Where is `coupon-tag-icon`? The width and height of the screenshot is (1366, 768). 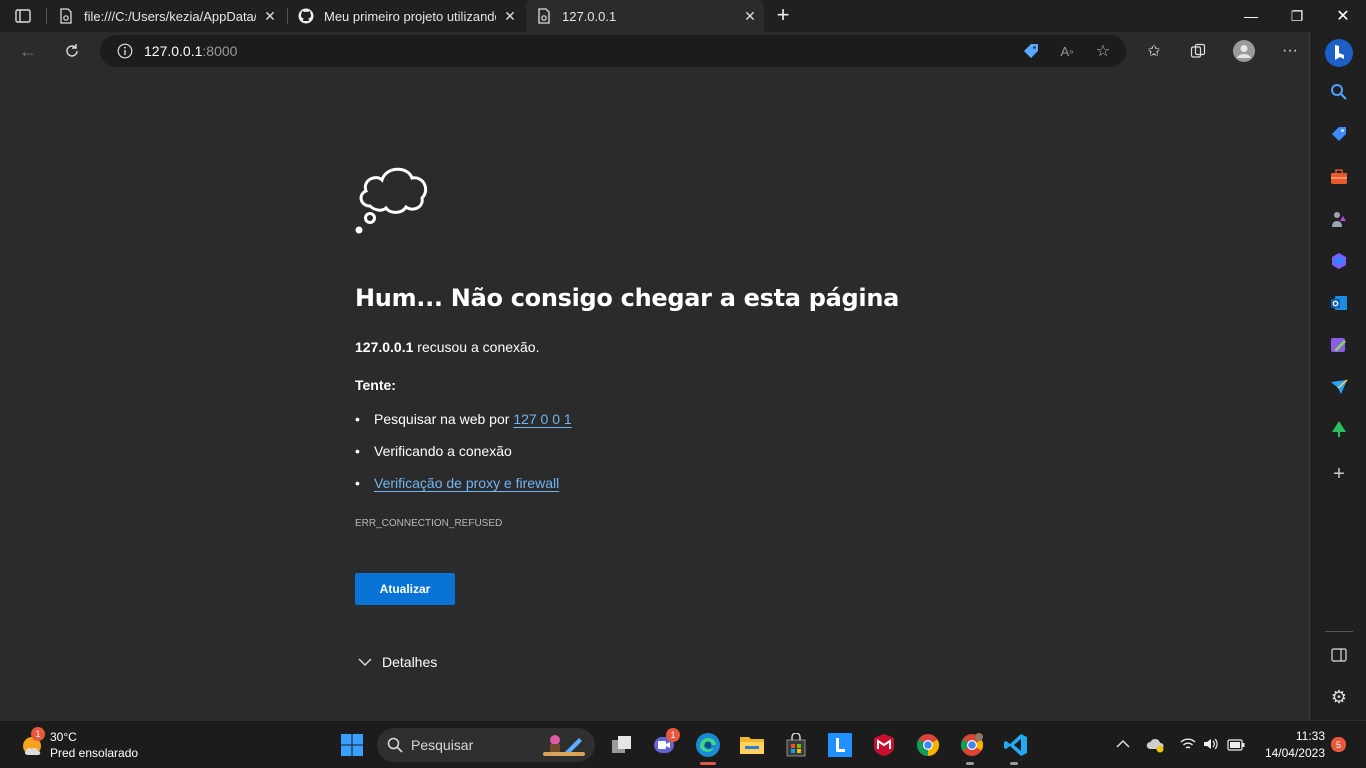 coupon-tag-icon is located at coordinates (1031, 51).